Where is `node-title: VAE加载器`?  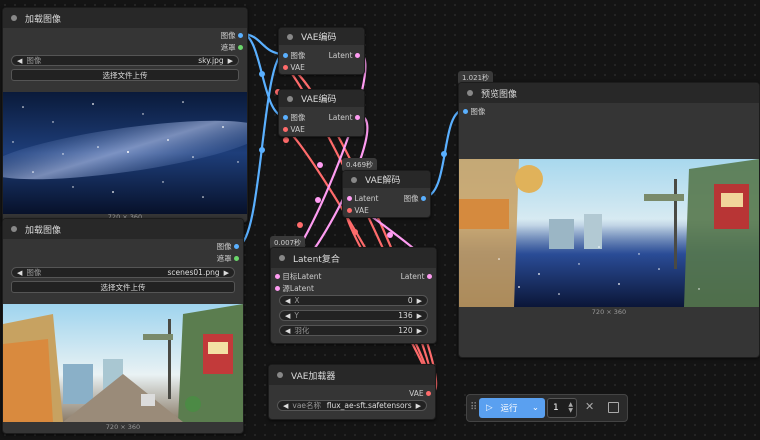
node-title: VAE加载器 is located at coordinates (313, 376).